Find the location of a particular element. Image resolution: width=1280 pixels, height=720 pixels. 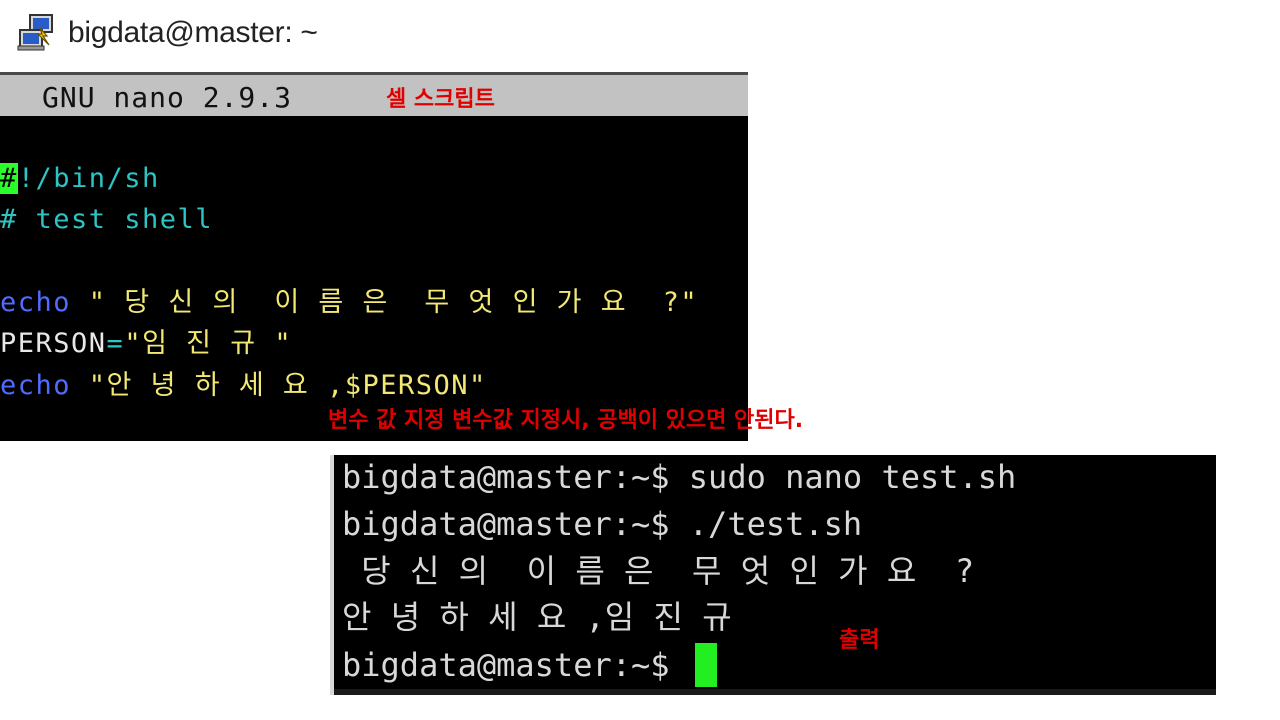

terminal-prompt-line: bigdata@master:~$ is located at coordinates (529, 665).